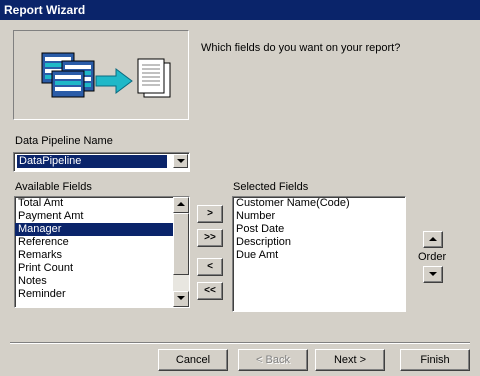 The image size is (480, 376). I want to click on move-down-button, so click(433, 274).